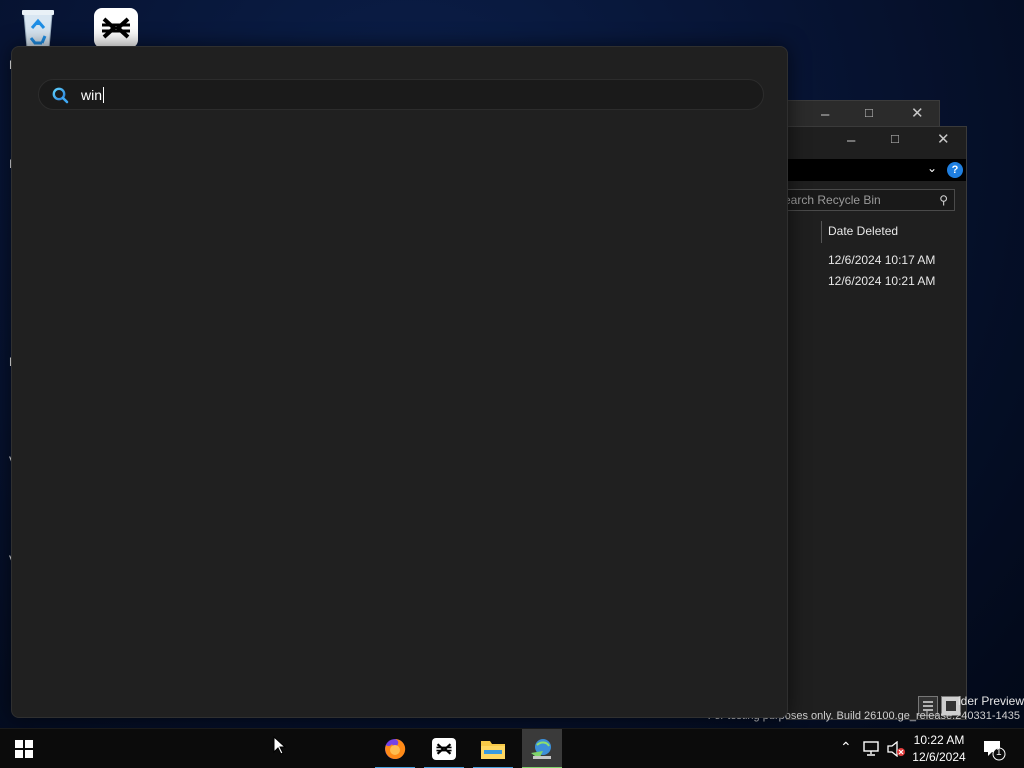 The width and height of the screenshot is (1024, 768). I want to click on taskbar-internet-download-manager, so click(542, 748).